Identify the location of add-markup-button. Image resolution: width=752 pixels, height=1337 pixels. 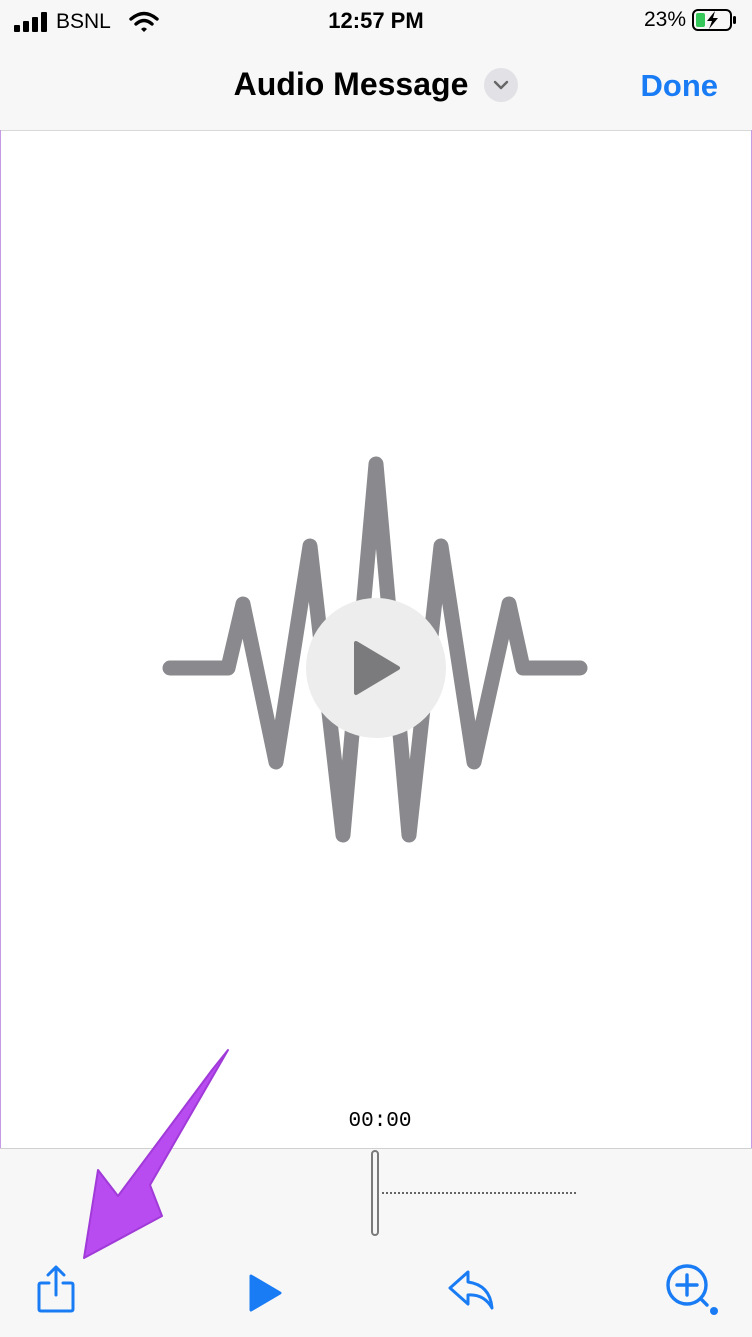
(691, 1289).